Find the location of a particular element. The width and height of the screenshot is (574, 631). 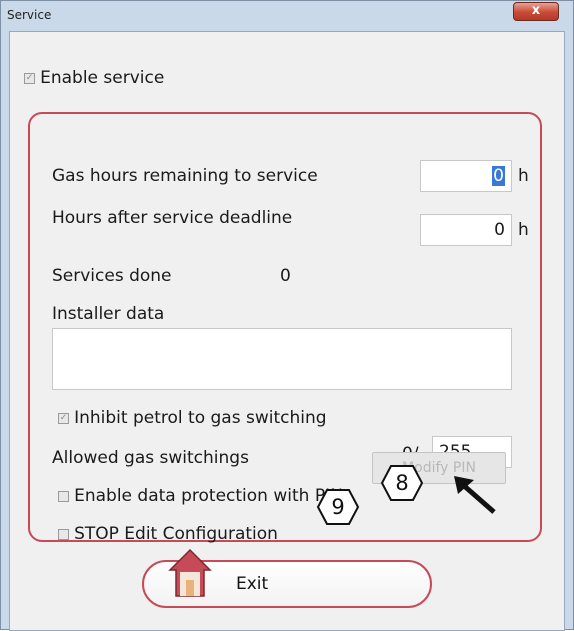

inhibit-petrol-label: Inhibit petrol to gas switching is located at coordinates (200, 418).